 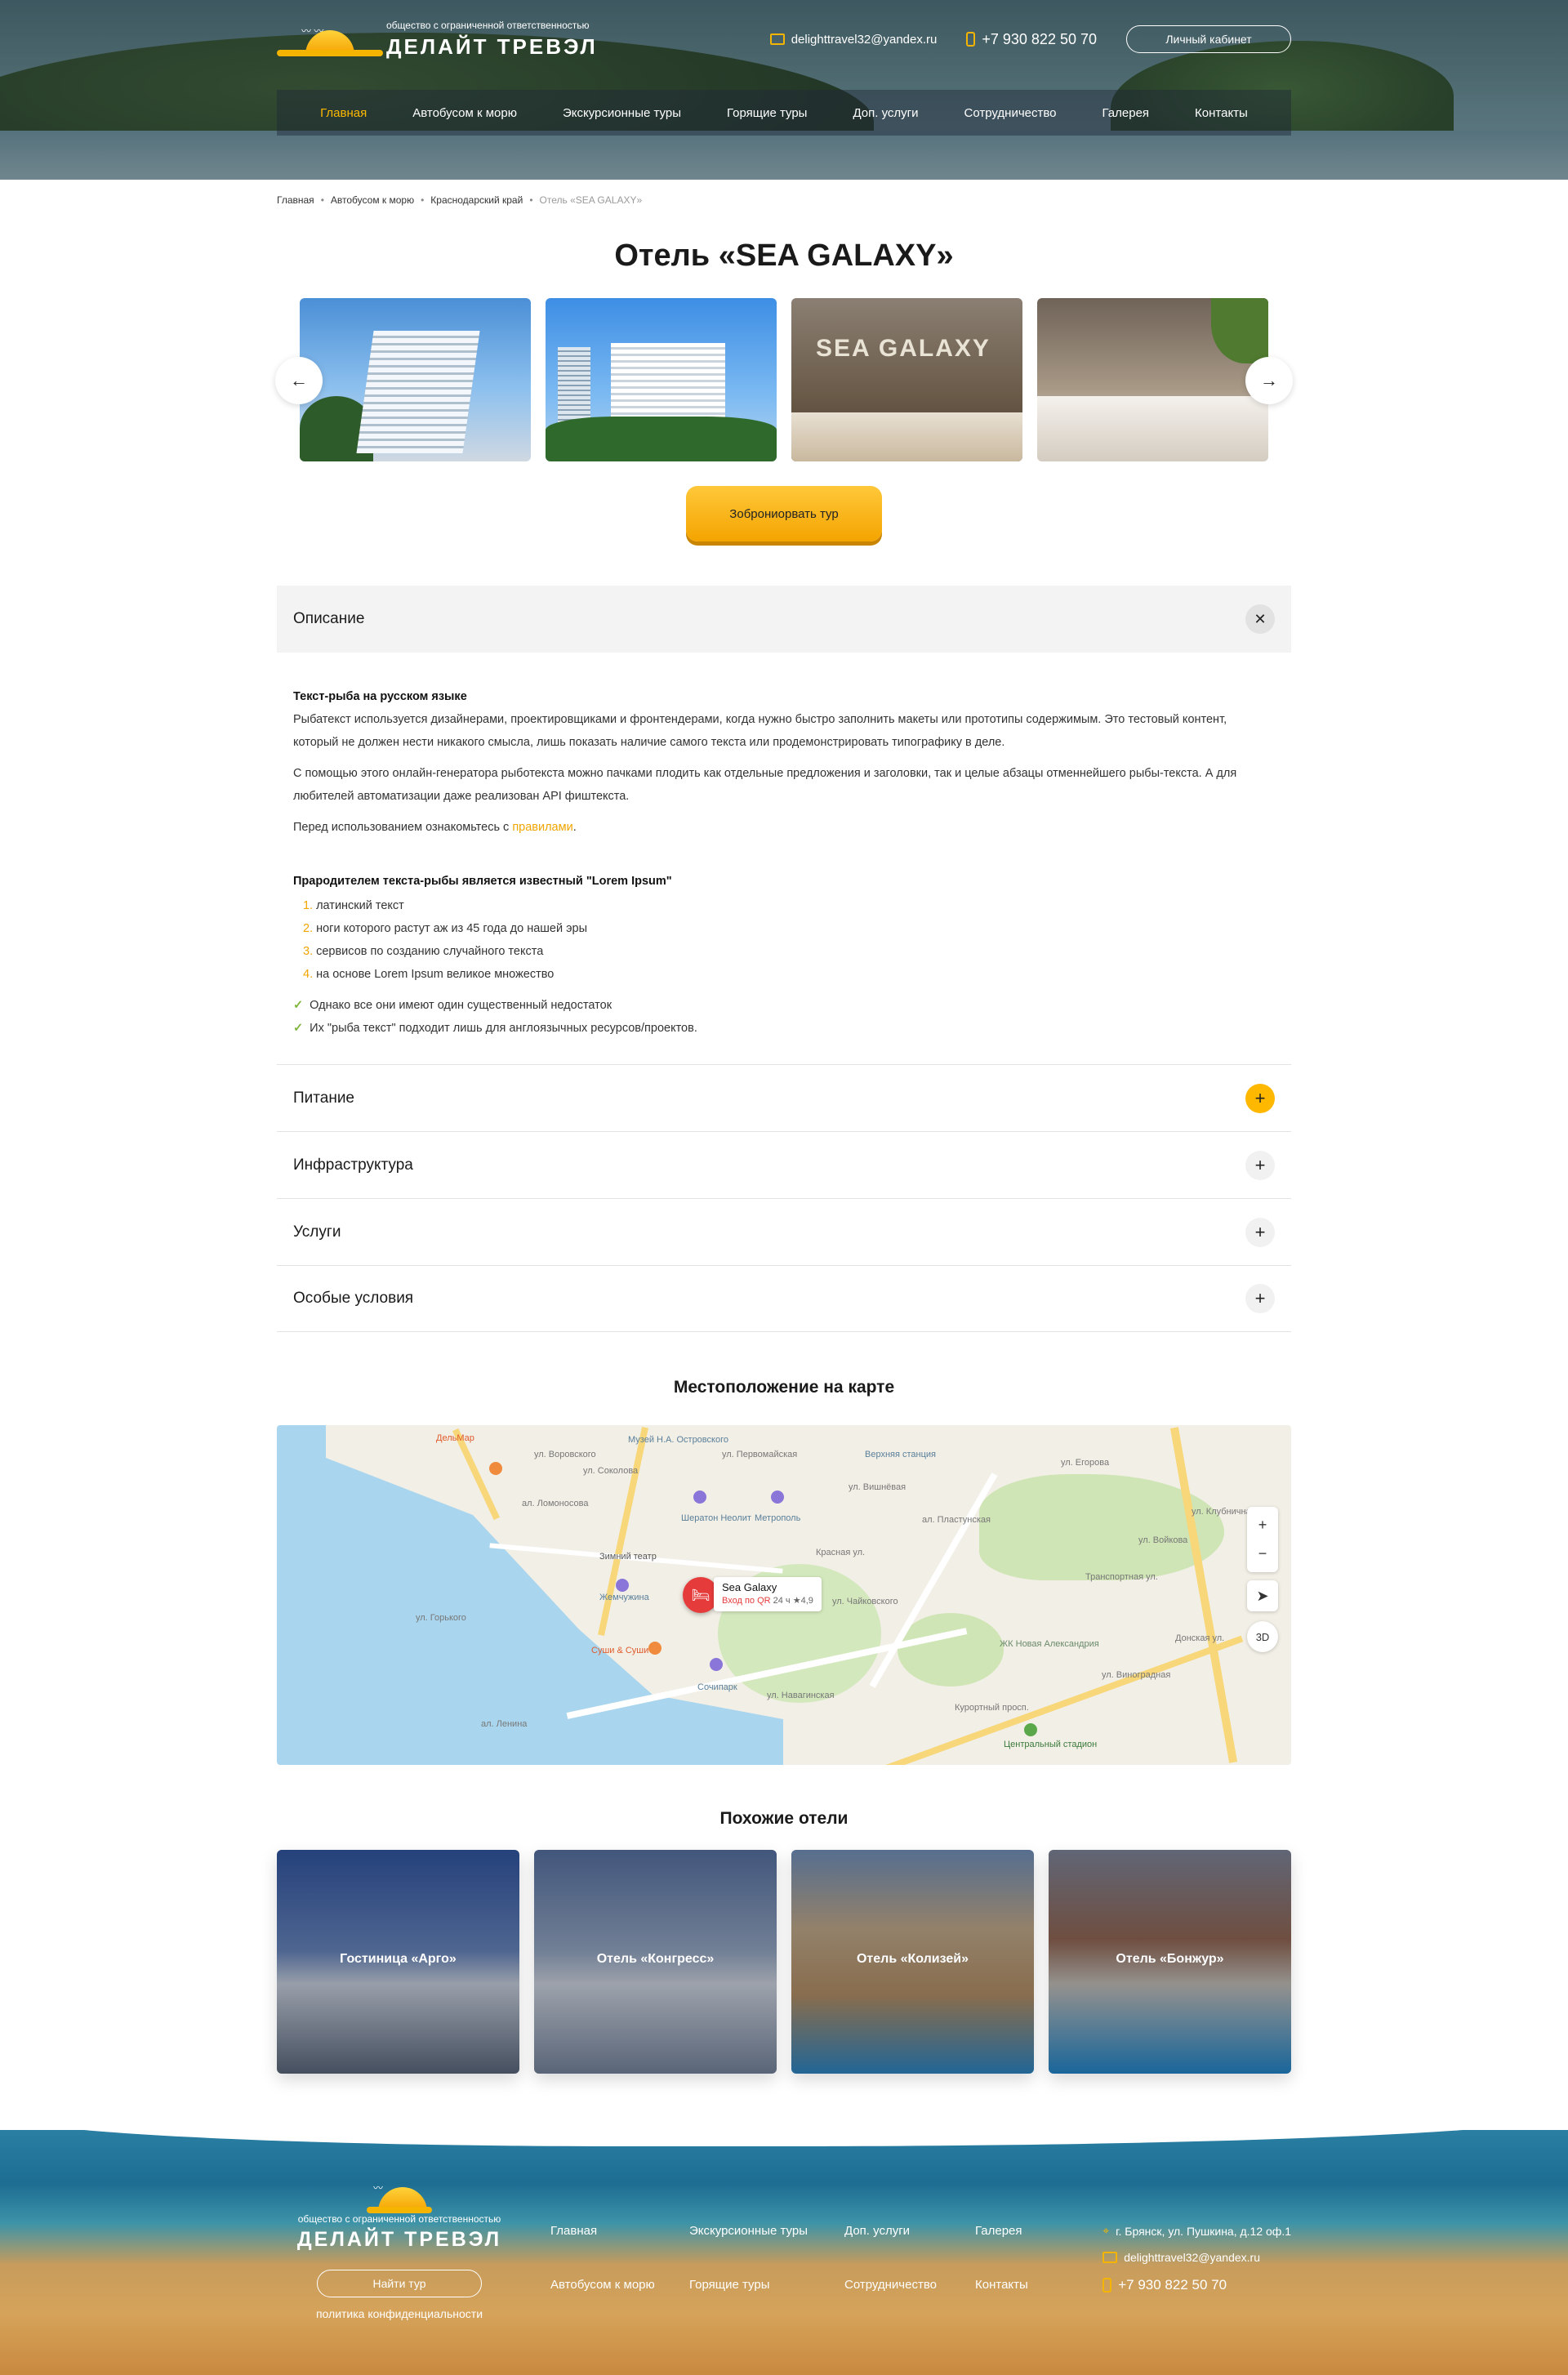 What do you see at coordinates (1196, 2257) in the screenshot?
I see `footer-email: delighttravel32@yandex.ru` at bounding box center [1196, 2257].